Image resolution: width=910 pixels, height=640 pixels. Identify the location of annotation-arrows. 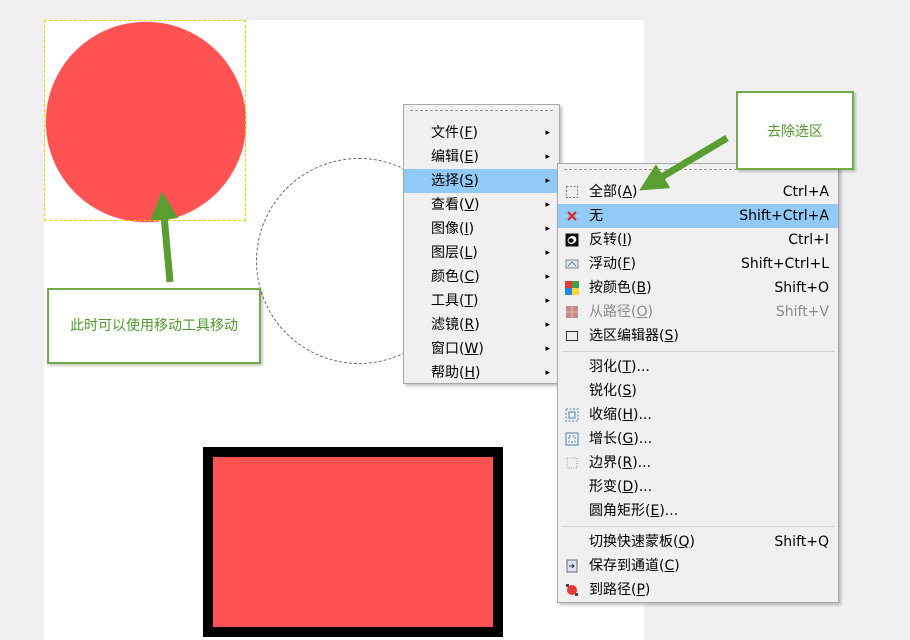
(439, 208).